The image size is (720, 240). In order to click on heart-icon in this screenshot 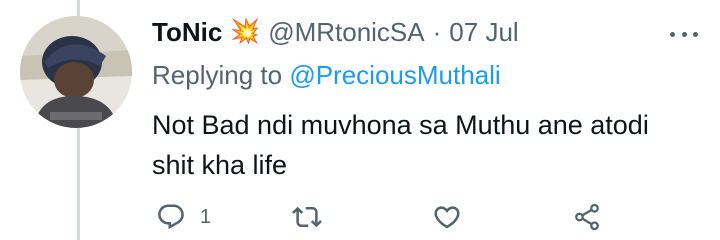, I will do `click(447, 217)`.